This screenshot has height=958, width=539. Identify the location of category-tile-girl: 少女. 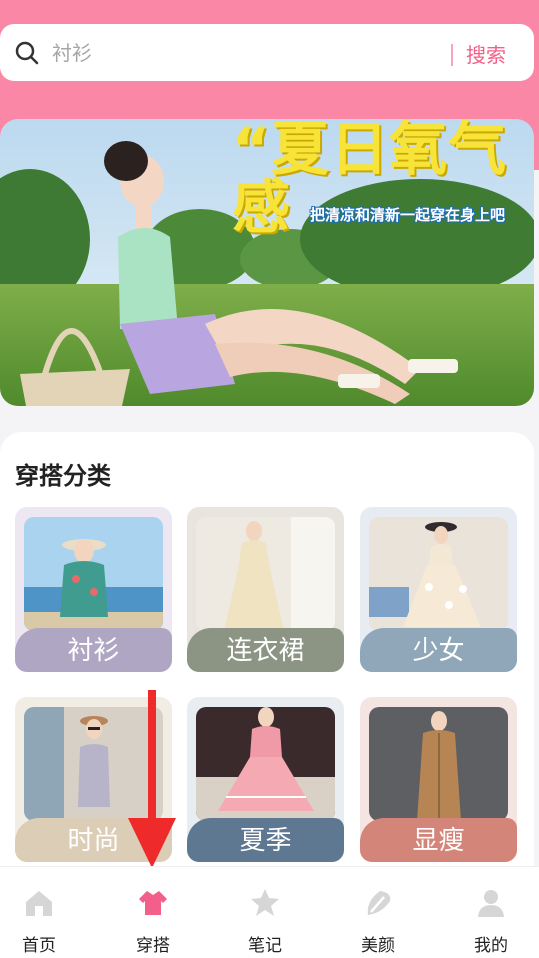
(438, 589).